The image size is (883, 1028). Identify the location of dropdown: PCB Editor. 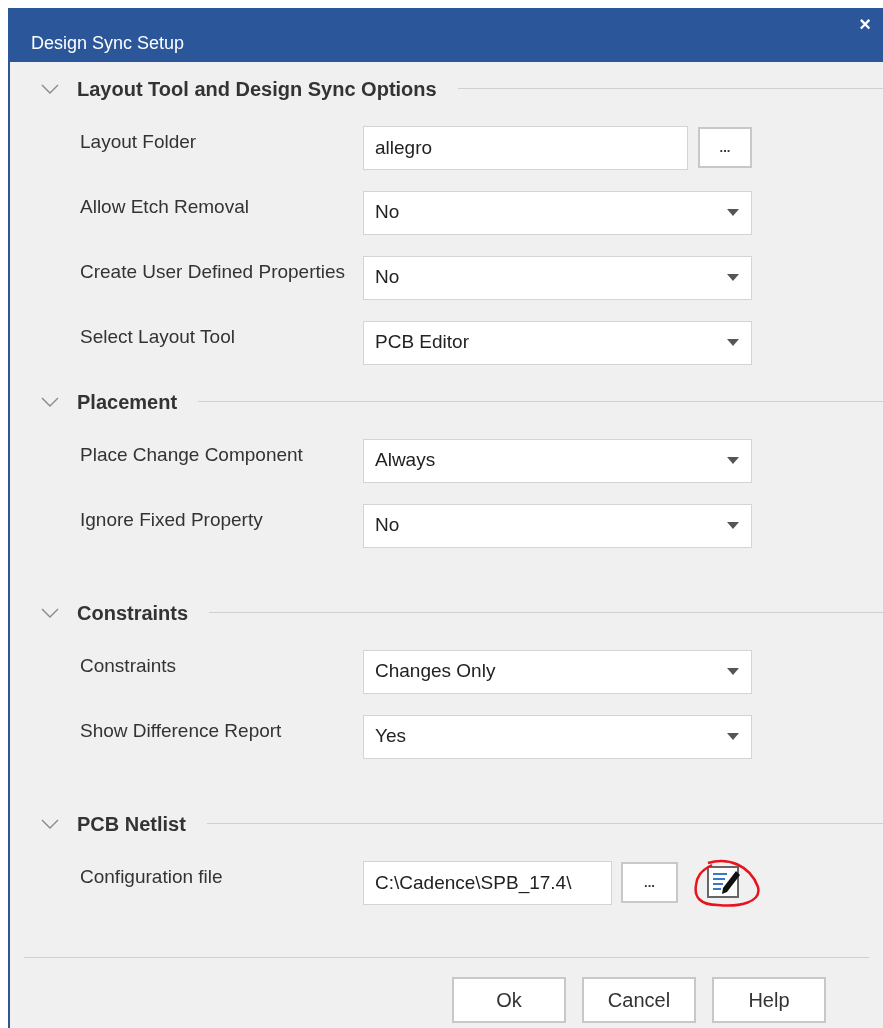
(557, 342).